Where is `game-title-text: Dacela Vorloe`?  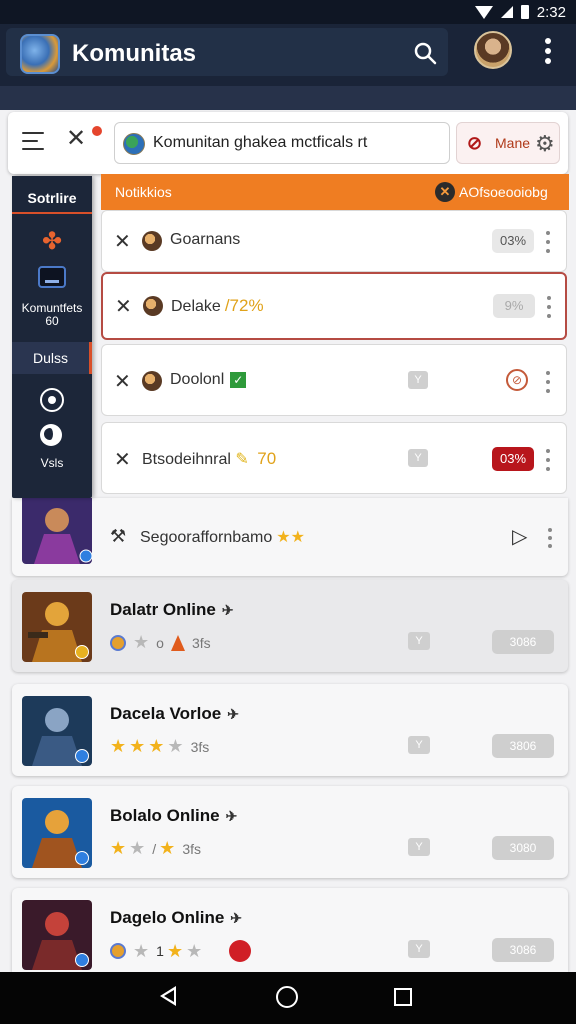 game-title-text: Dacela Vorloe is located at coordinates (166, 713).